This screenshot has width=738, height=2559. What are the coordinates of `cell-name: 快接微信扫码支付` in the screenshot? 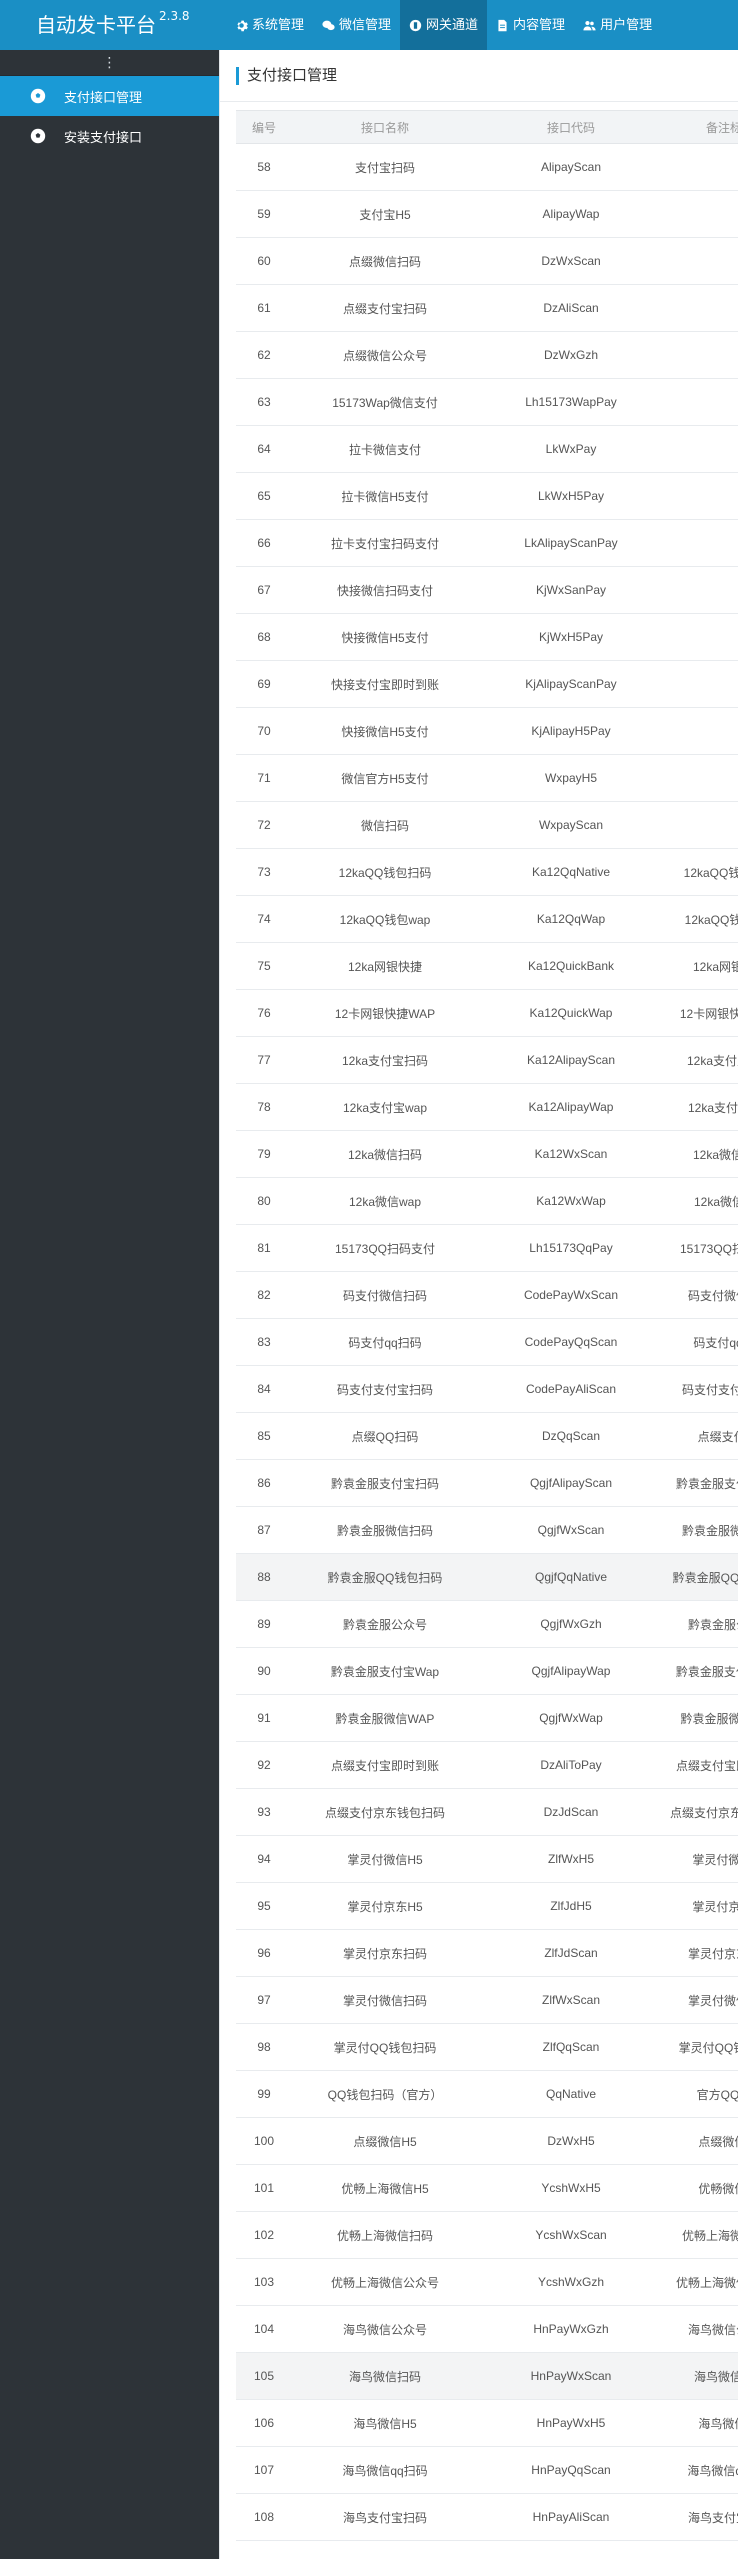 It's located at (385, 590).